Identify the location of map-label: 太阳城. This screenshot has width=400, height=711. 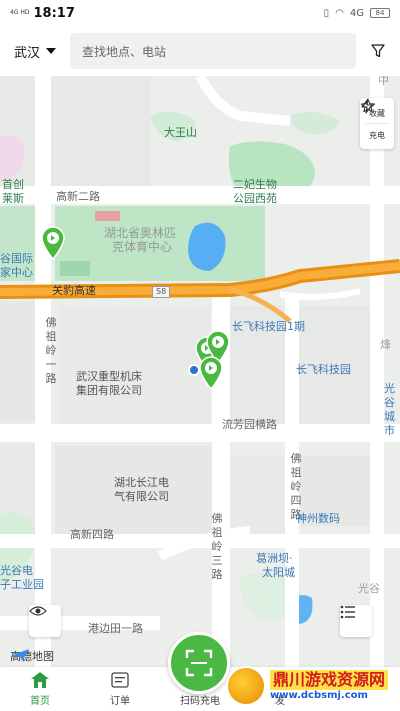
(278, 572).